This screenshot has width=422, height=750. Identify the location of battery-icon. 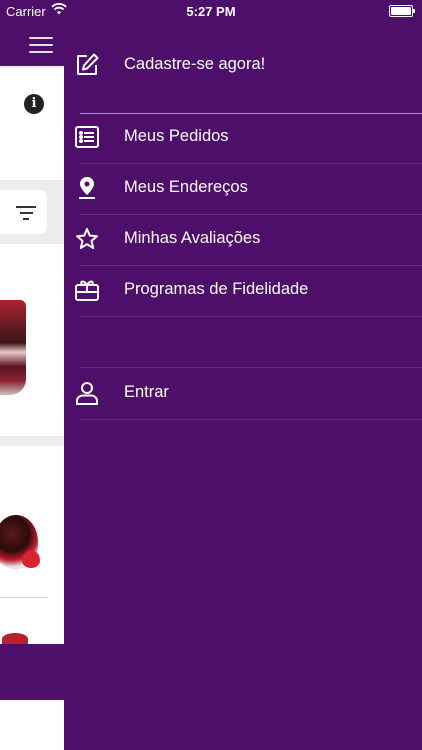
(402, 11).